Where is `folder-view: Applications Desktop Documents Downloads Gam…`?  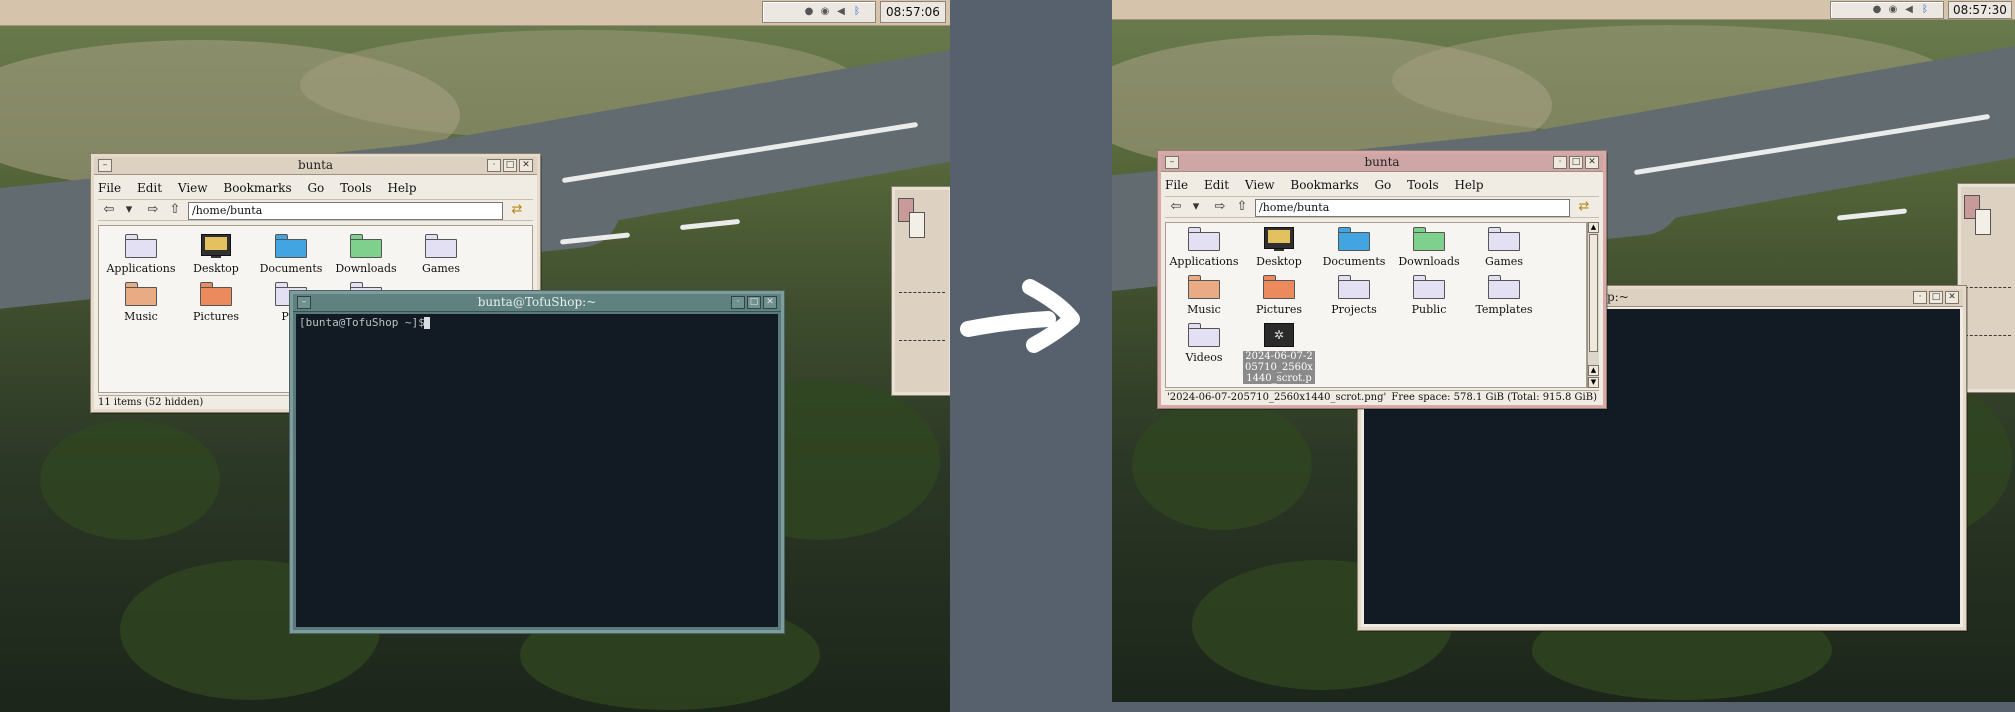 folder-view: Applications Desktop Documents Downloads Gam… is located at coordinates (1376, 305).